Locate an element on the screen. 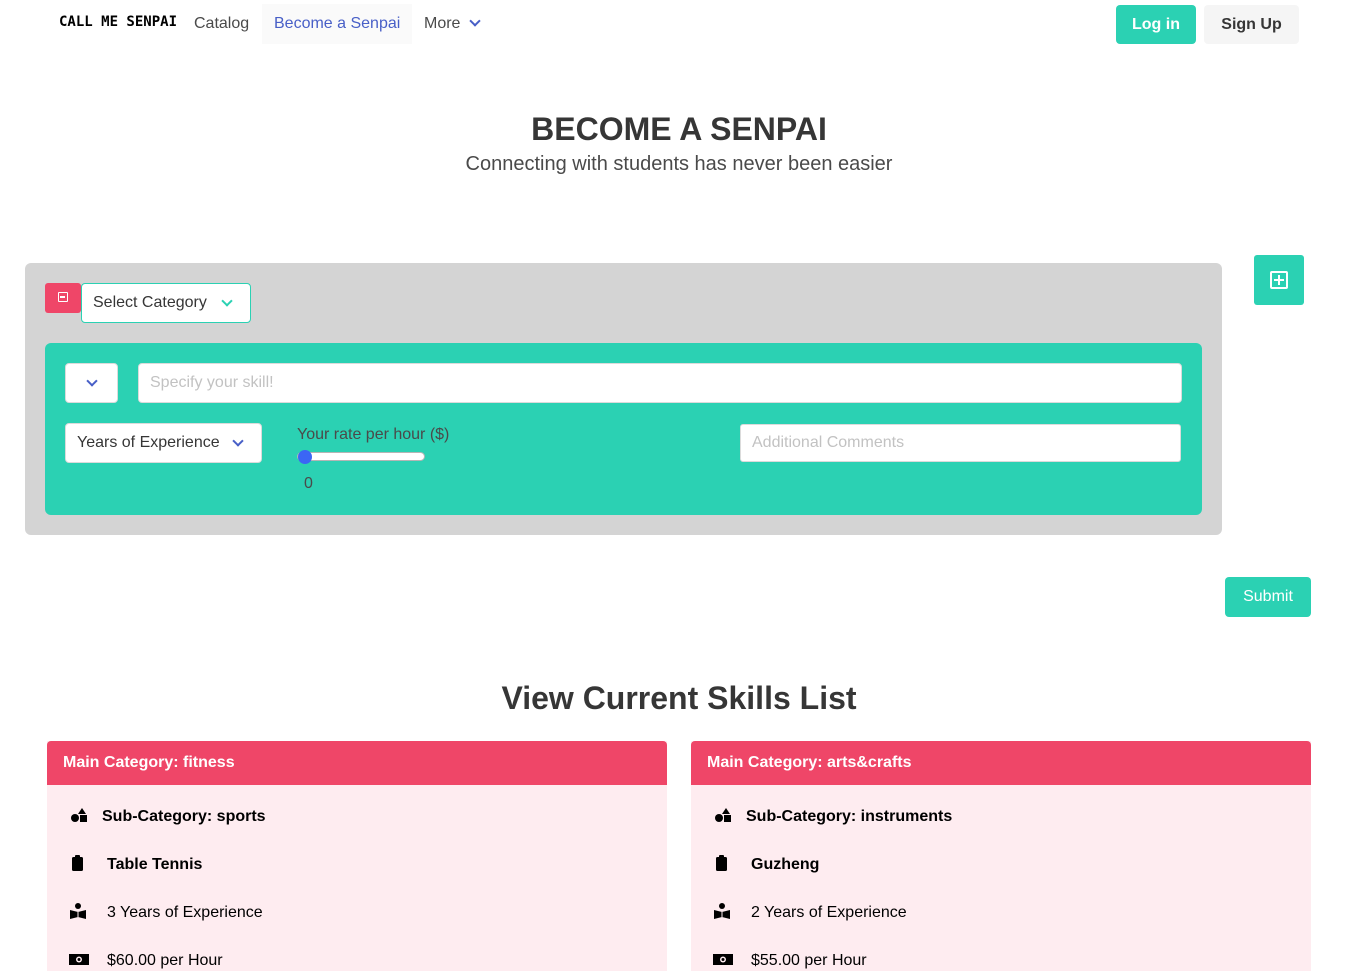 The height and width of the screenshot is (971, 1346). additional-comments-input is located at coordinates (960, 443).